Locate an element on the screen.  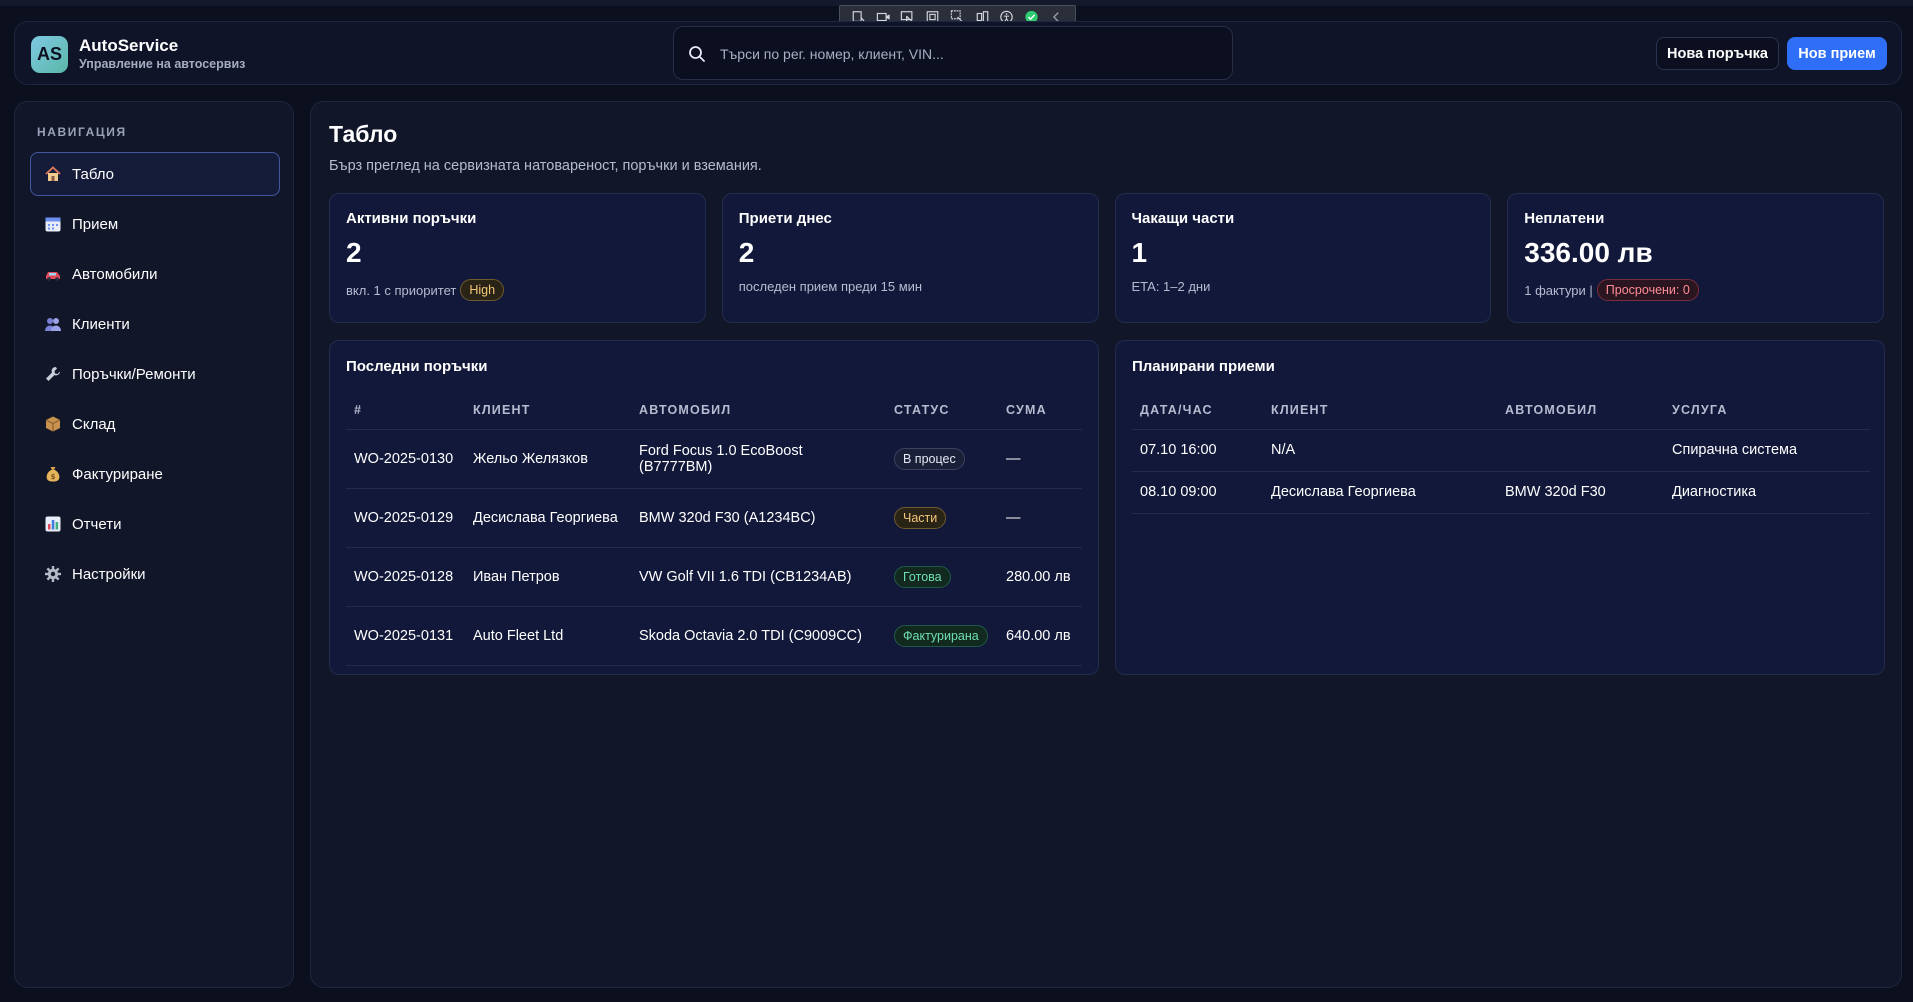
sidebar-item-reports: Отчети is located at coordinates (155, 524).